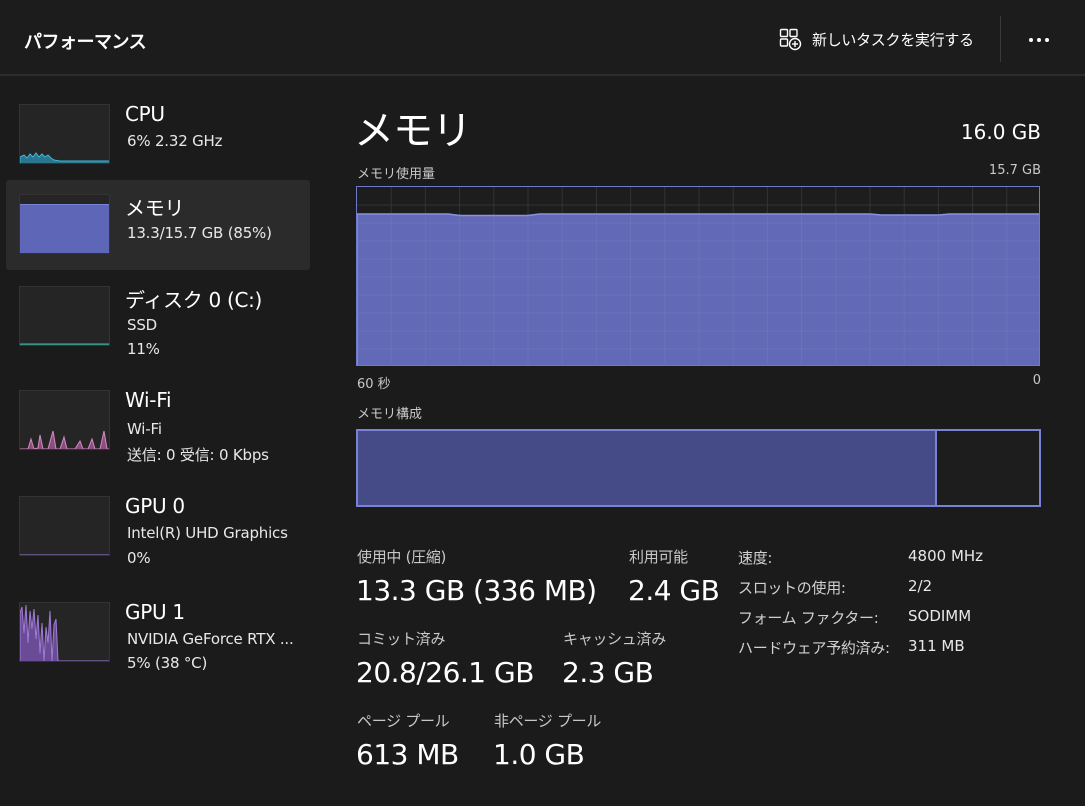 The height and width of the screenshot is (806, 1085). What do you see at coordinates (1014, 170) in the screenshot?
I see `usage-chart-max: 15.7 GB` at bounding box center [1014, 170].